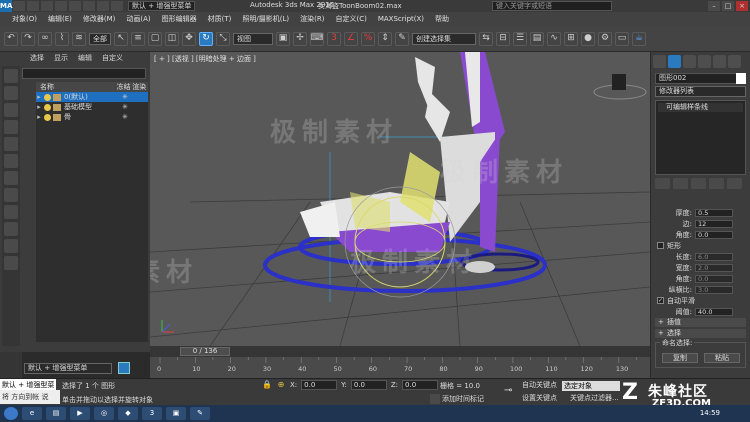  I want to click on filter-cameras-icon, so click(11, 127).